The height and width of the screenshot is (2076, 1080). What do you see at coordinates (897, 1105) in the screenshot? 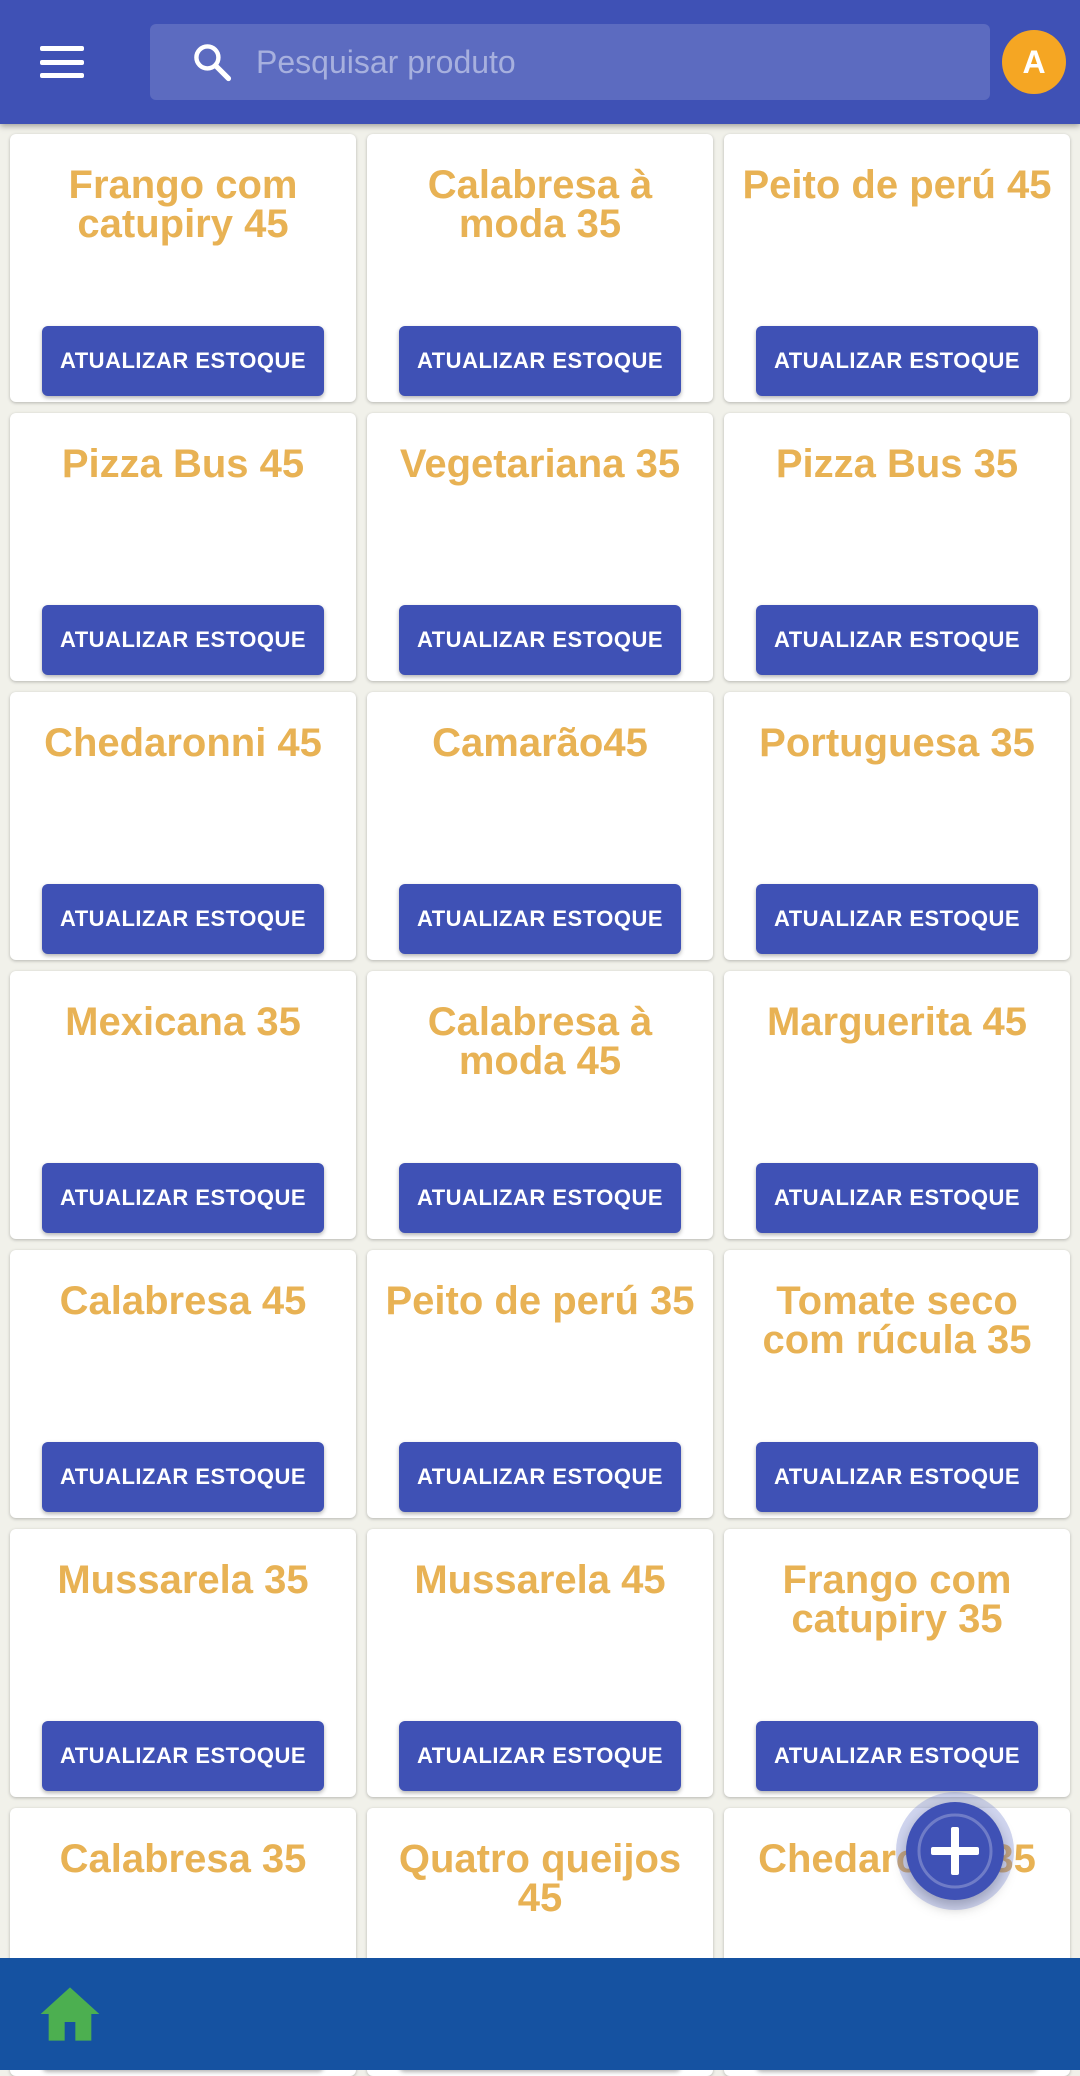
I see `product-card: Marguerita 45 ATUALIZAR ESTOQUE` at bounding box center [897, 1105].